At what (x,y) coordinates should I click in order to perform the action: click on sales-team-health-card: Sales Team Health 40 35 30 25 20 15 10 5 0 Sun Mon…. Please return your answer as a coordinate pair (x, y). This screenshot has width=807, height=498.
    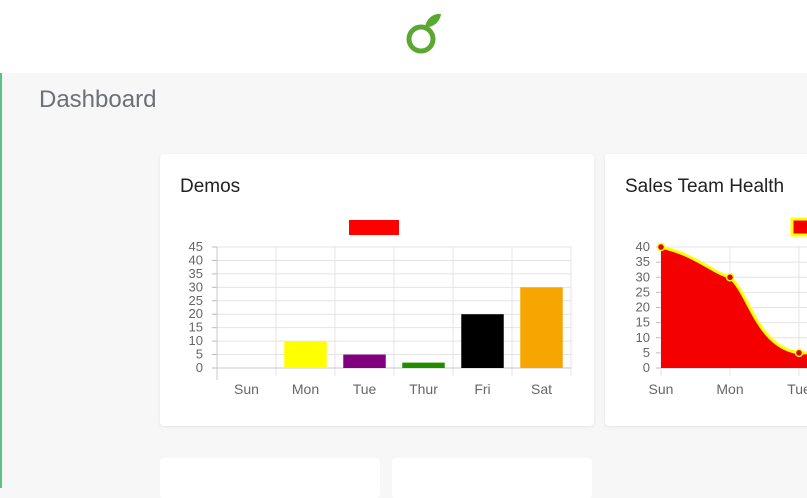
    Looking at the image, I should click on (706, 290).